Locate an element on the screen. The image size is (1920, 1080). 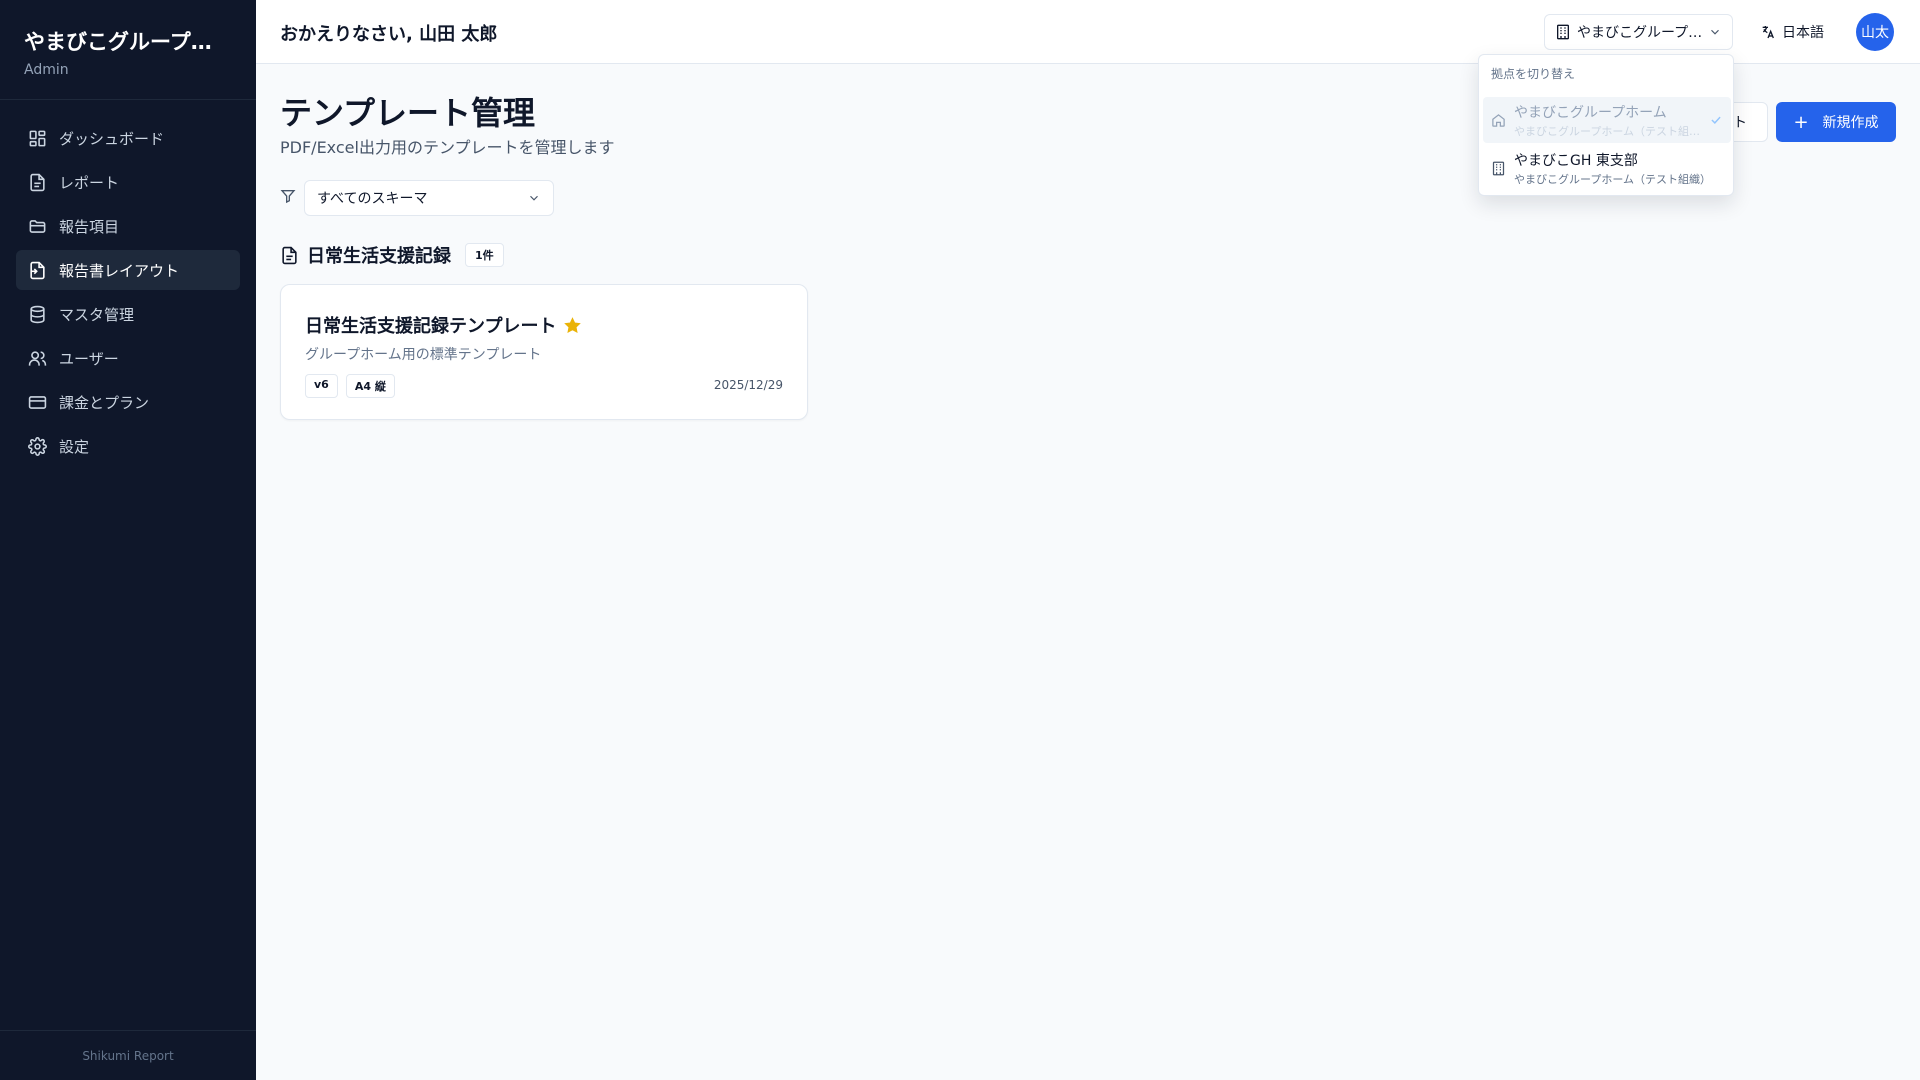
plus-icon: + is located at coordinates (1801, 122).